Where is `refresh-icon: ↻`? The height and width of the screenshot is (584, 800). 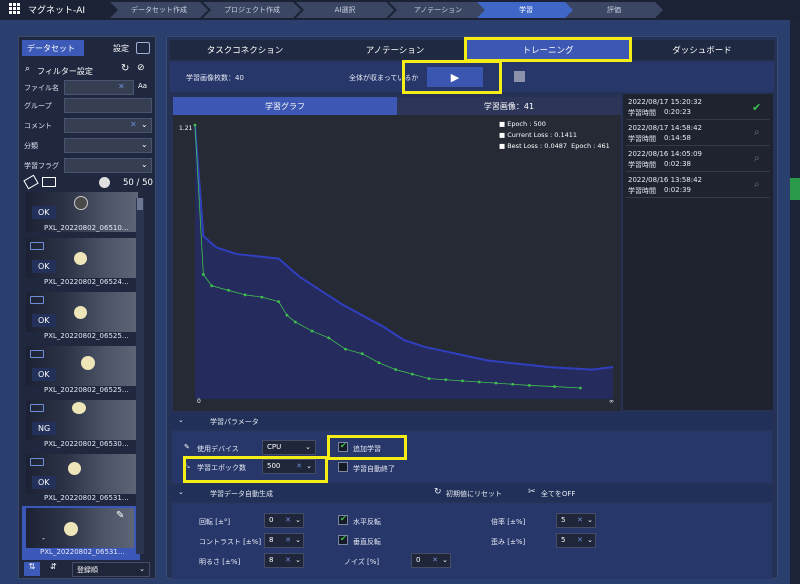
refresh-icon: ↻ is located at coordinates (125, 68).